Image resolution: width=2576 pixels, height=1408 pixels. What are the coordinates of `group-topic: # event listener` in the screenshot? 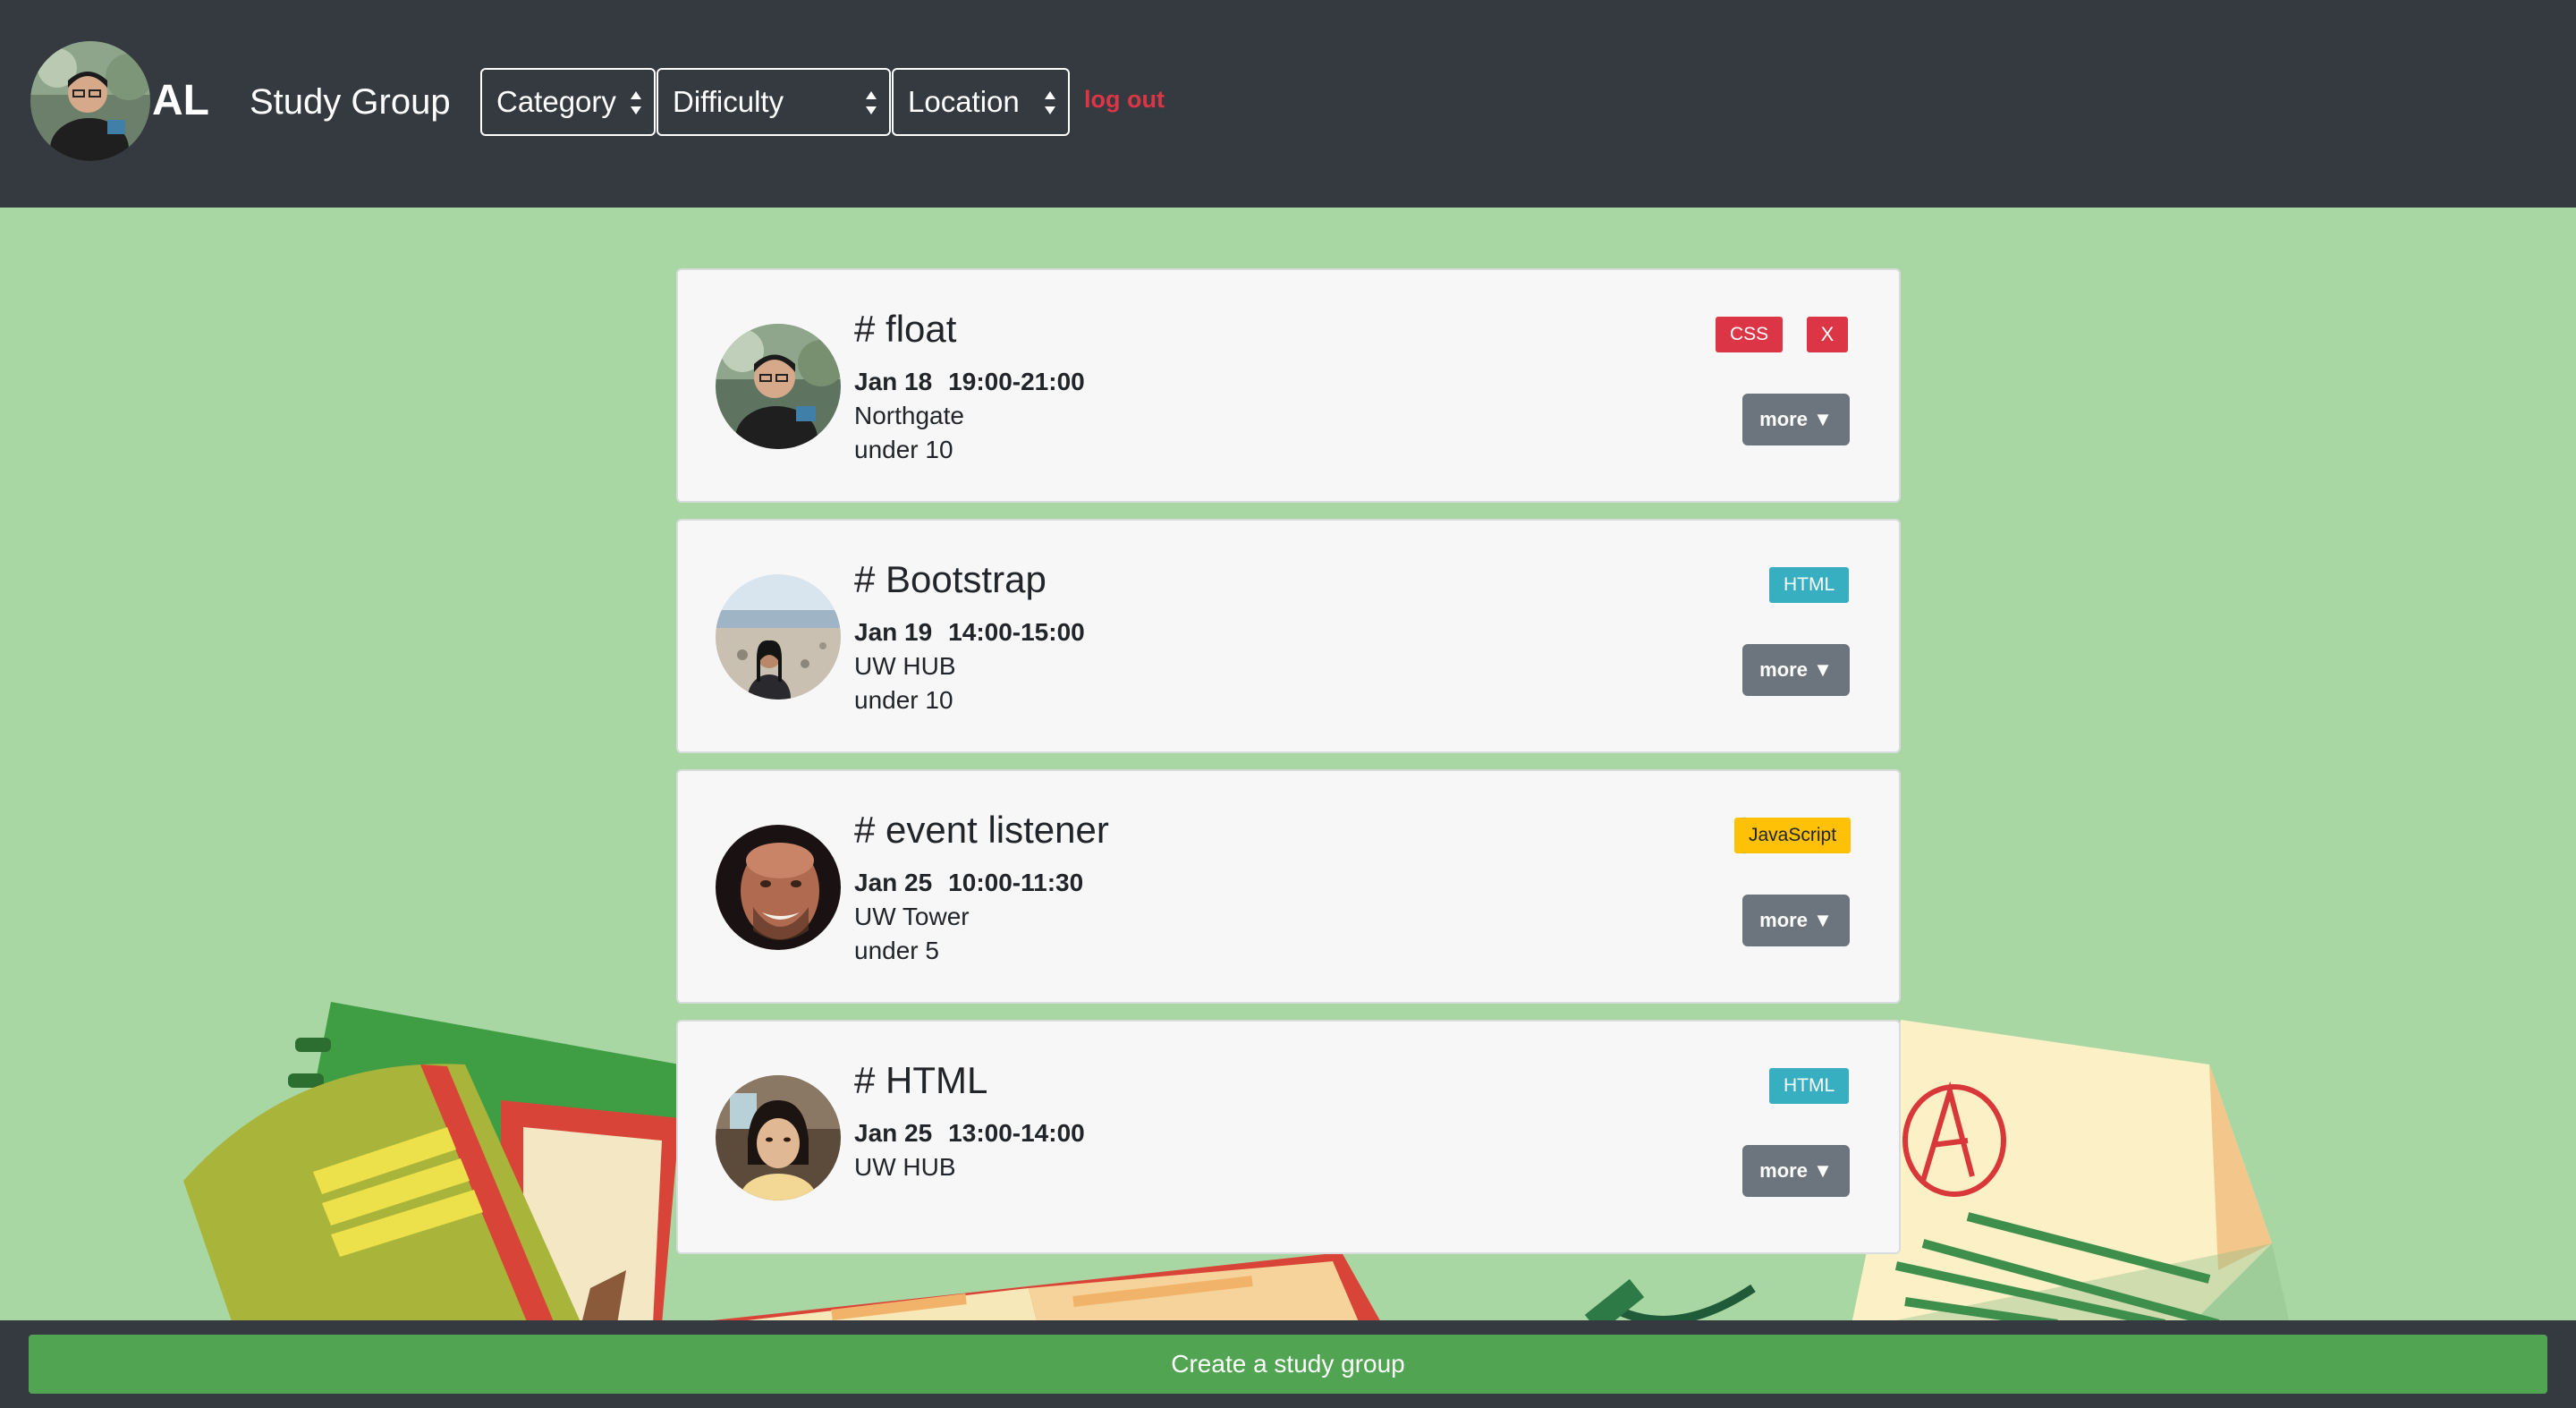 It's located at (981, 830).